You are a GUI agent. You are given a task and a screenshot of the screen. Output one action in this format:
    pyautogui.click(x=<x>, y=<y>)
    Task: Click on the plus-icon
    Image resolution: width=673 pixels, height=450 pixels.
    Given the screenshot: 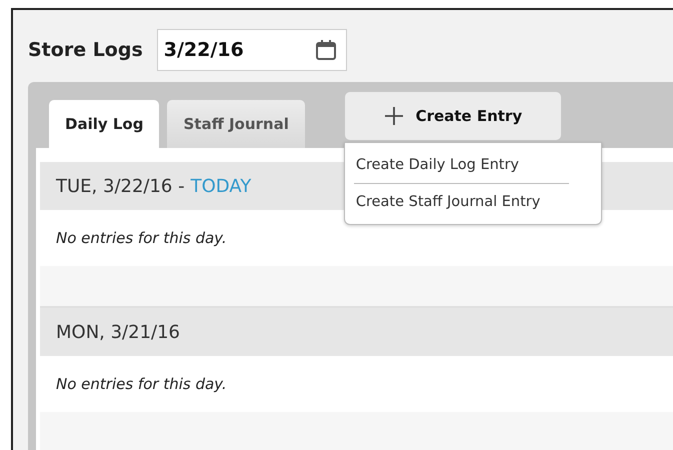 What is the action you would take?
    pyautogui.click(x=394, y=116)
    